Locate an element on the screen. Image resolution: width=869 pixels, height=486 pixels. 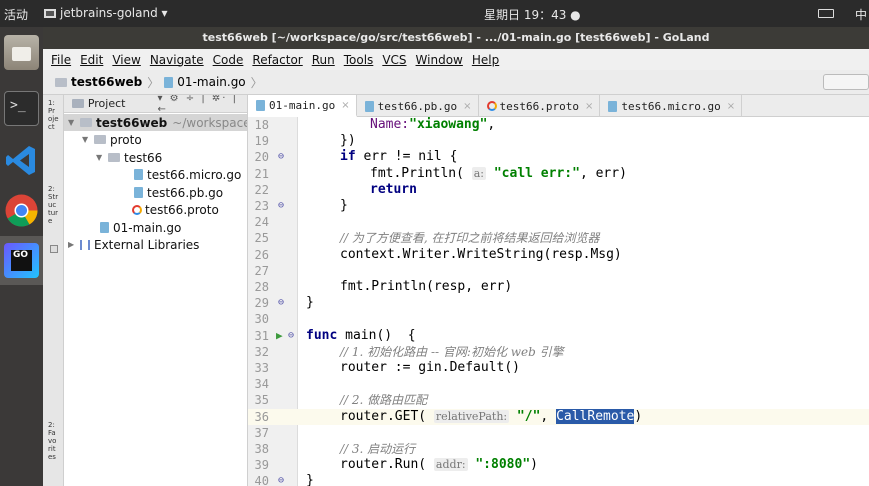
line-number: 20 is located at coordinates (261, 157).